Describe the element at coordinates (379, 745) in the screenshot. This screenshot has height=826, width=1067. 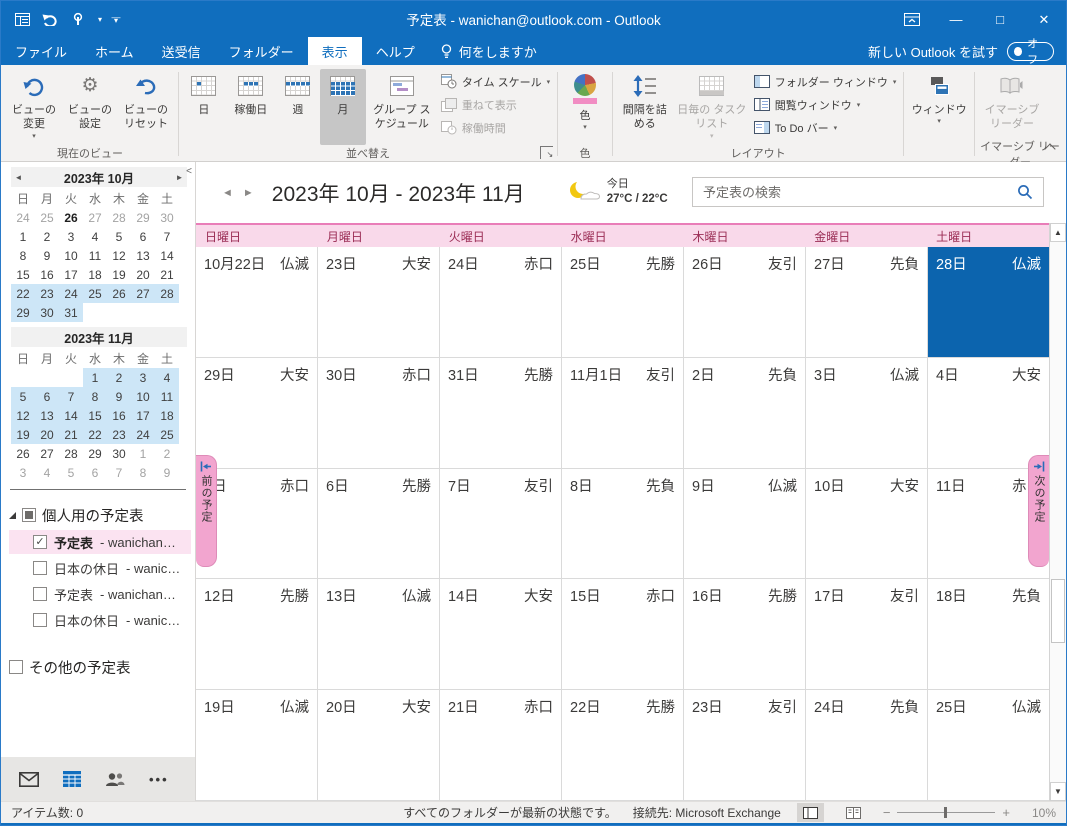
I see `day-cell: 20日 大安` at that location.